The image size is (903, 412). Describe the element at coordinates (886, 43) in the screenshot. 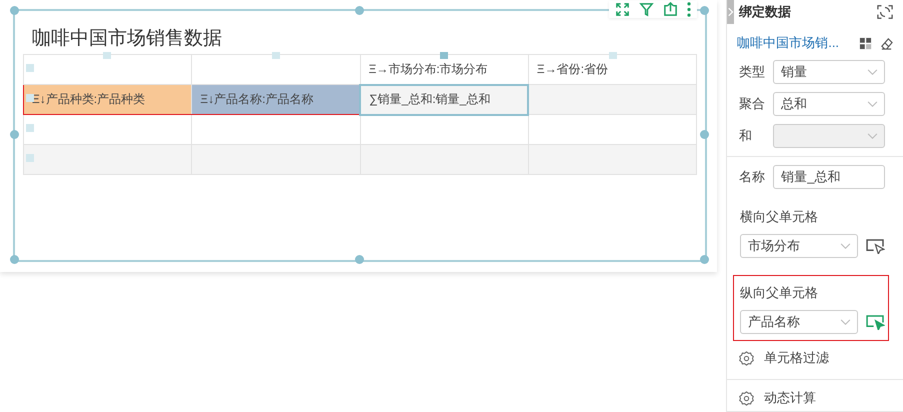

I see `eraser-icon` at that location.